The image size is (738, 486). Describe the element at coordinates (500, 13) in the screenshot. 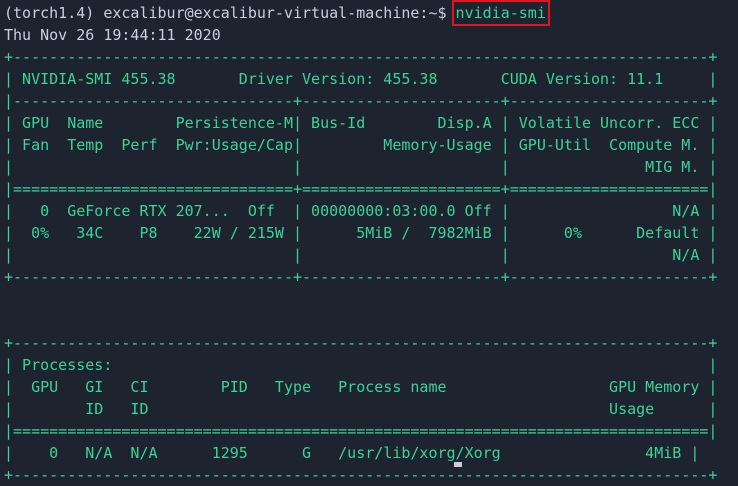

I see `command-nvidia-smi: nvidia-smi` at that location.